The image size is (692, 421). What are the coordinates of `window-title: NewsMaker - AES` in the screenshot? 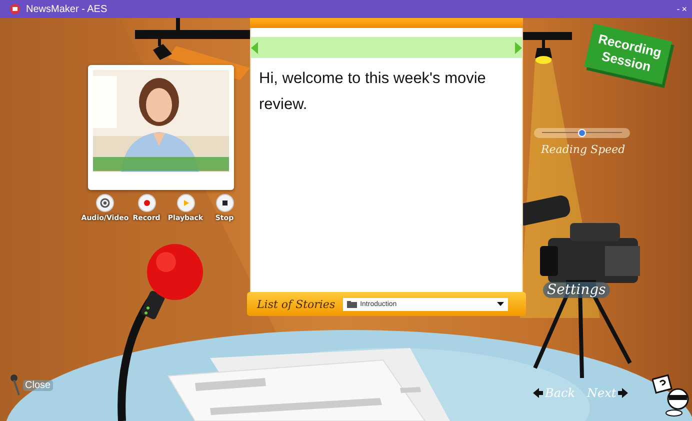 It's located at (67, 9).